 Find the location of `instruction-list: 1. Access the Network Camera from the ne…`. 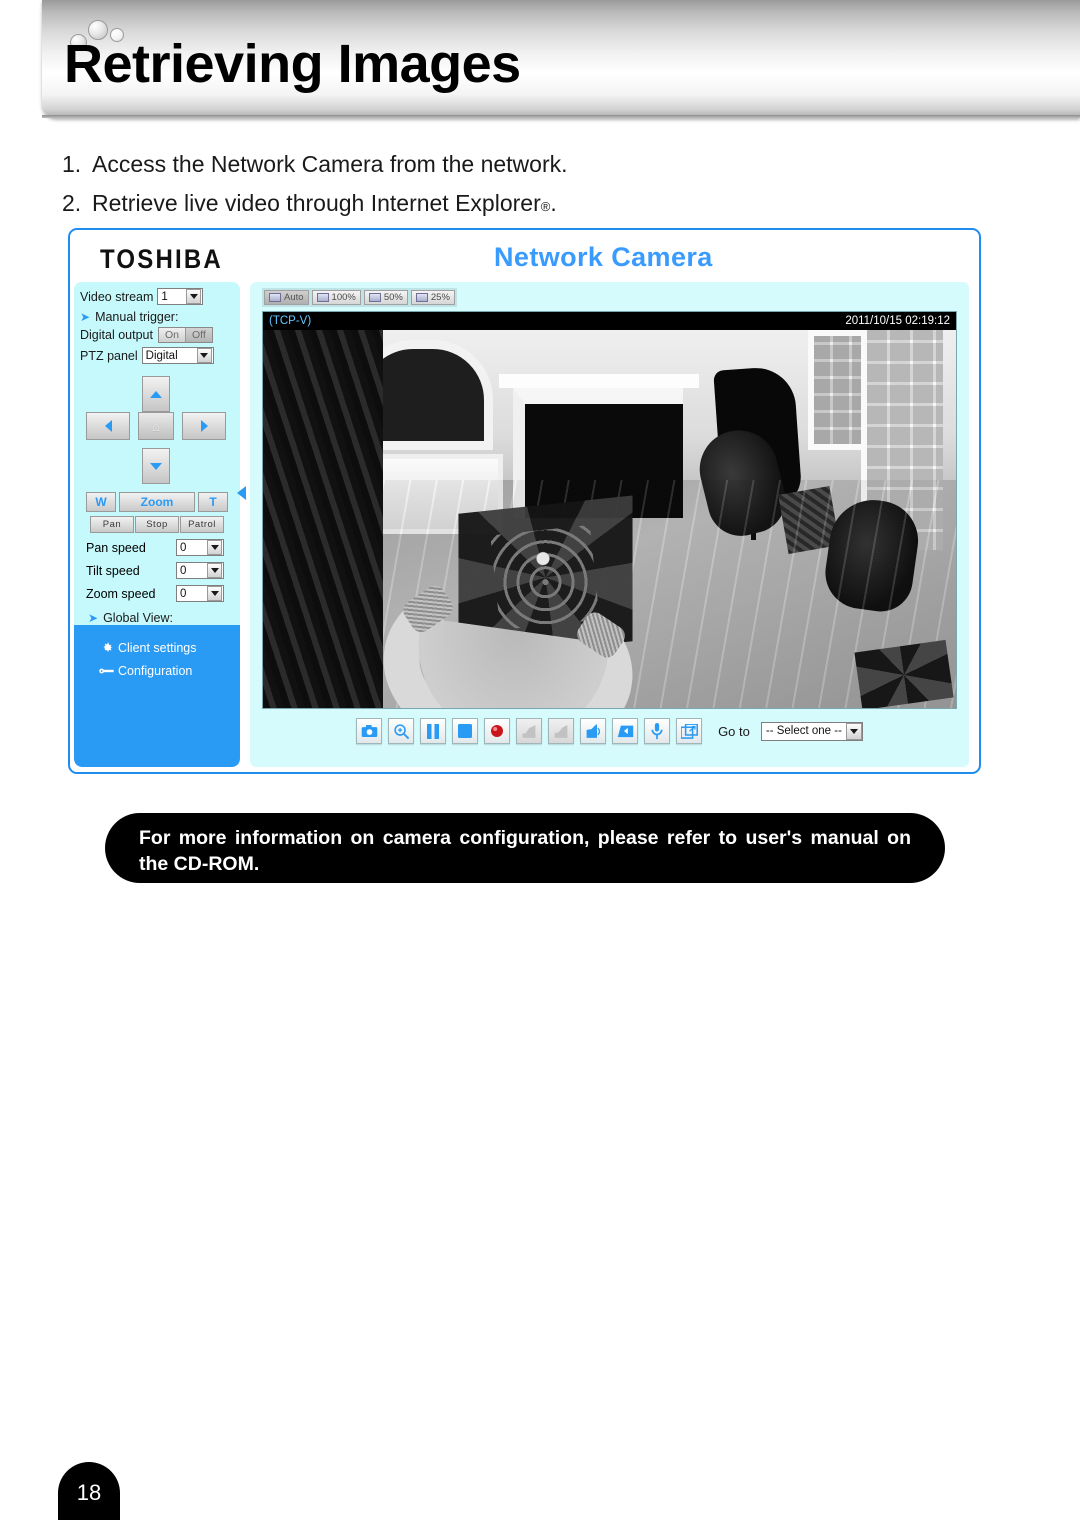

instruction-list: 1. Access the Network Camera from the ne… is located at coordinates (512, 185).